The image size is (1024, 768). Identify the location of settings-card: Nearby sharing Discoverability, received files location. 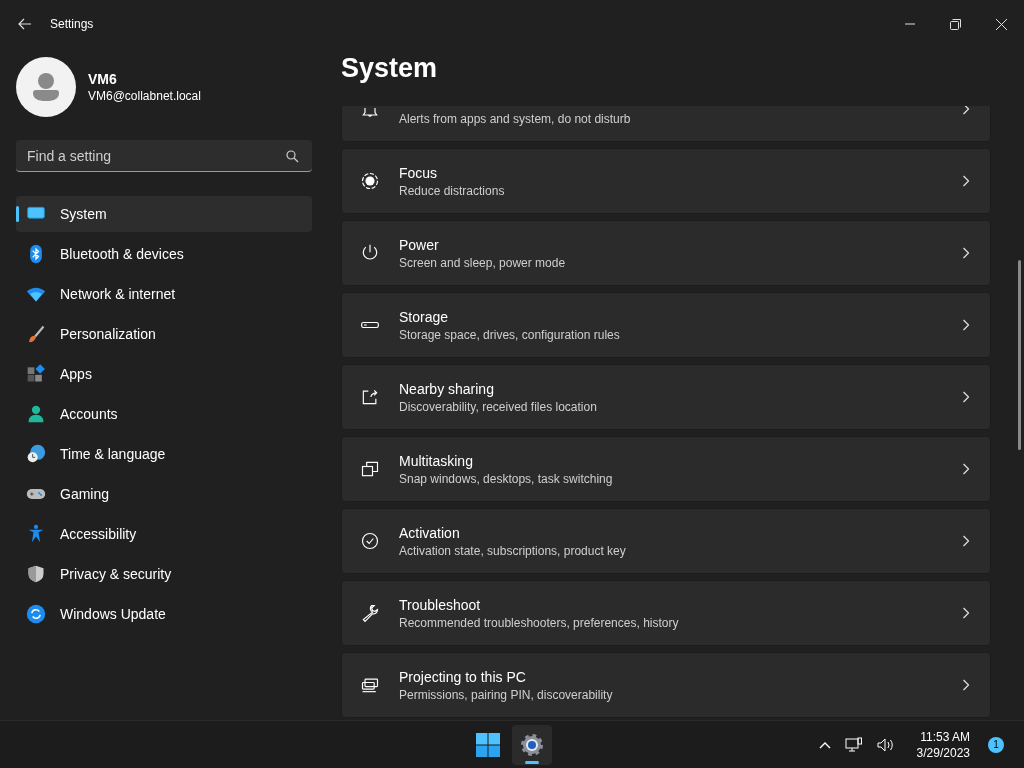
(666, 397).